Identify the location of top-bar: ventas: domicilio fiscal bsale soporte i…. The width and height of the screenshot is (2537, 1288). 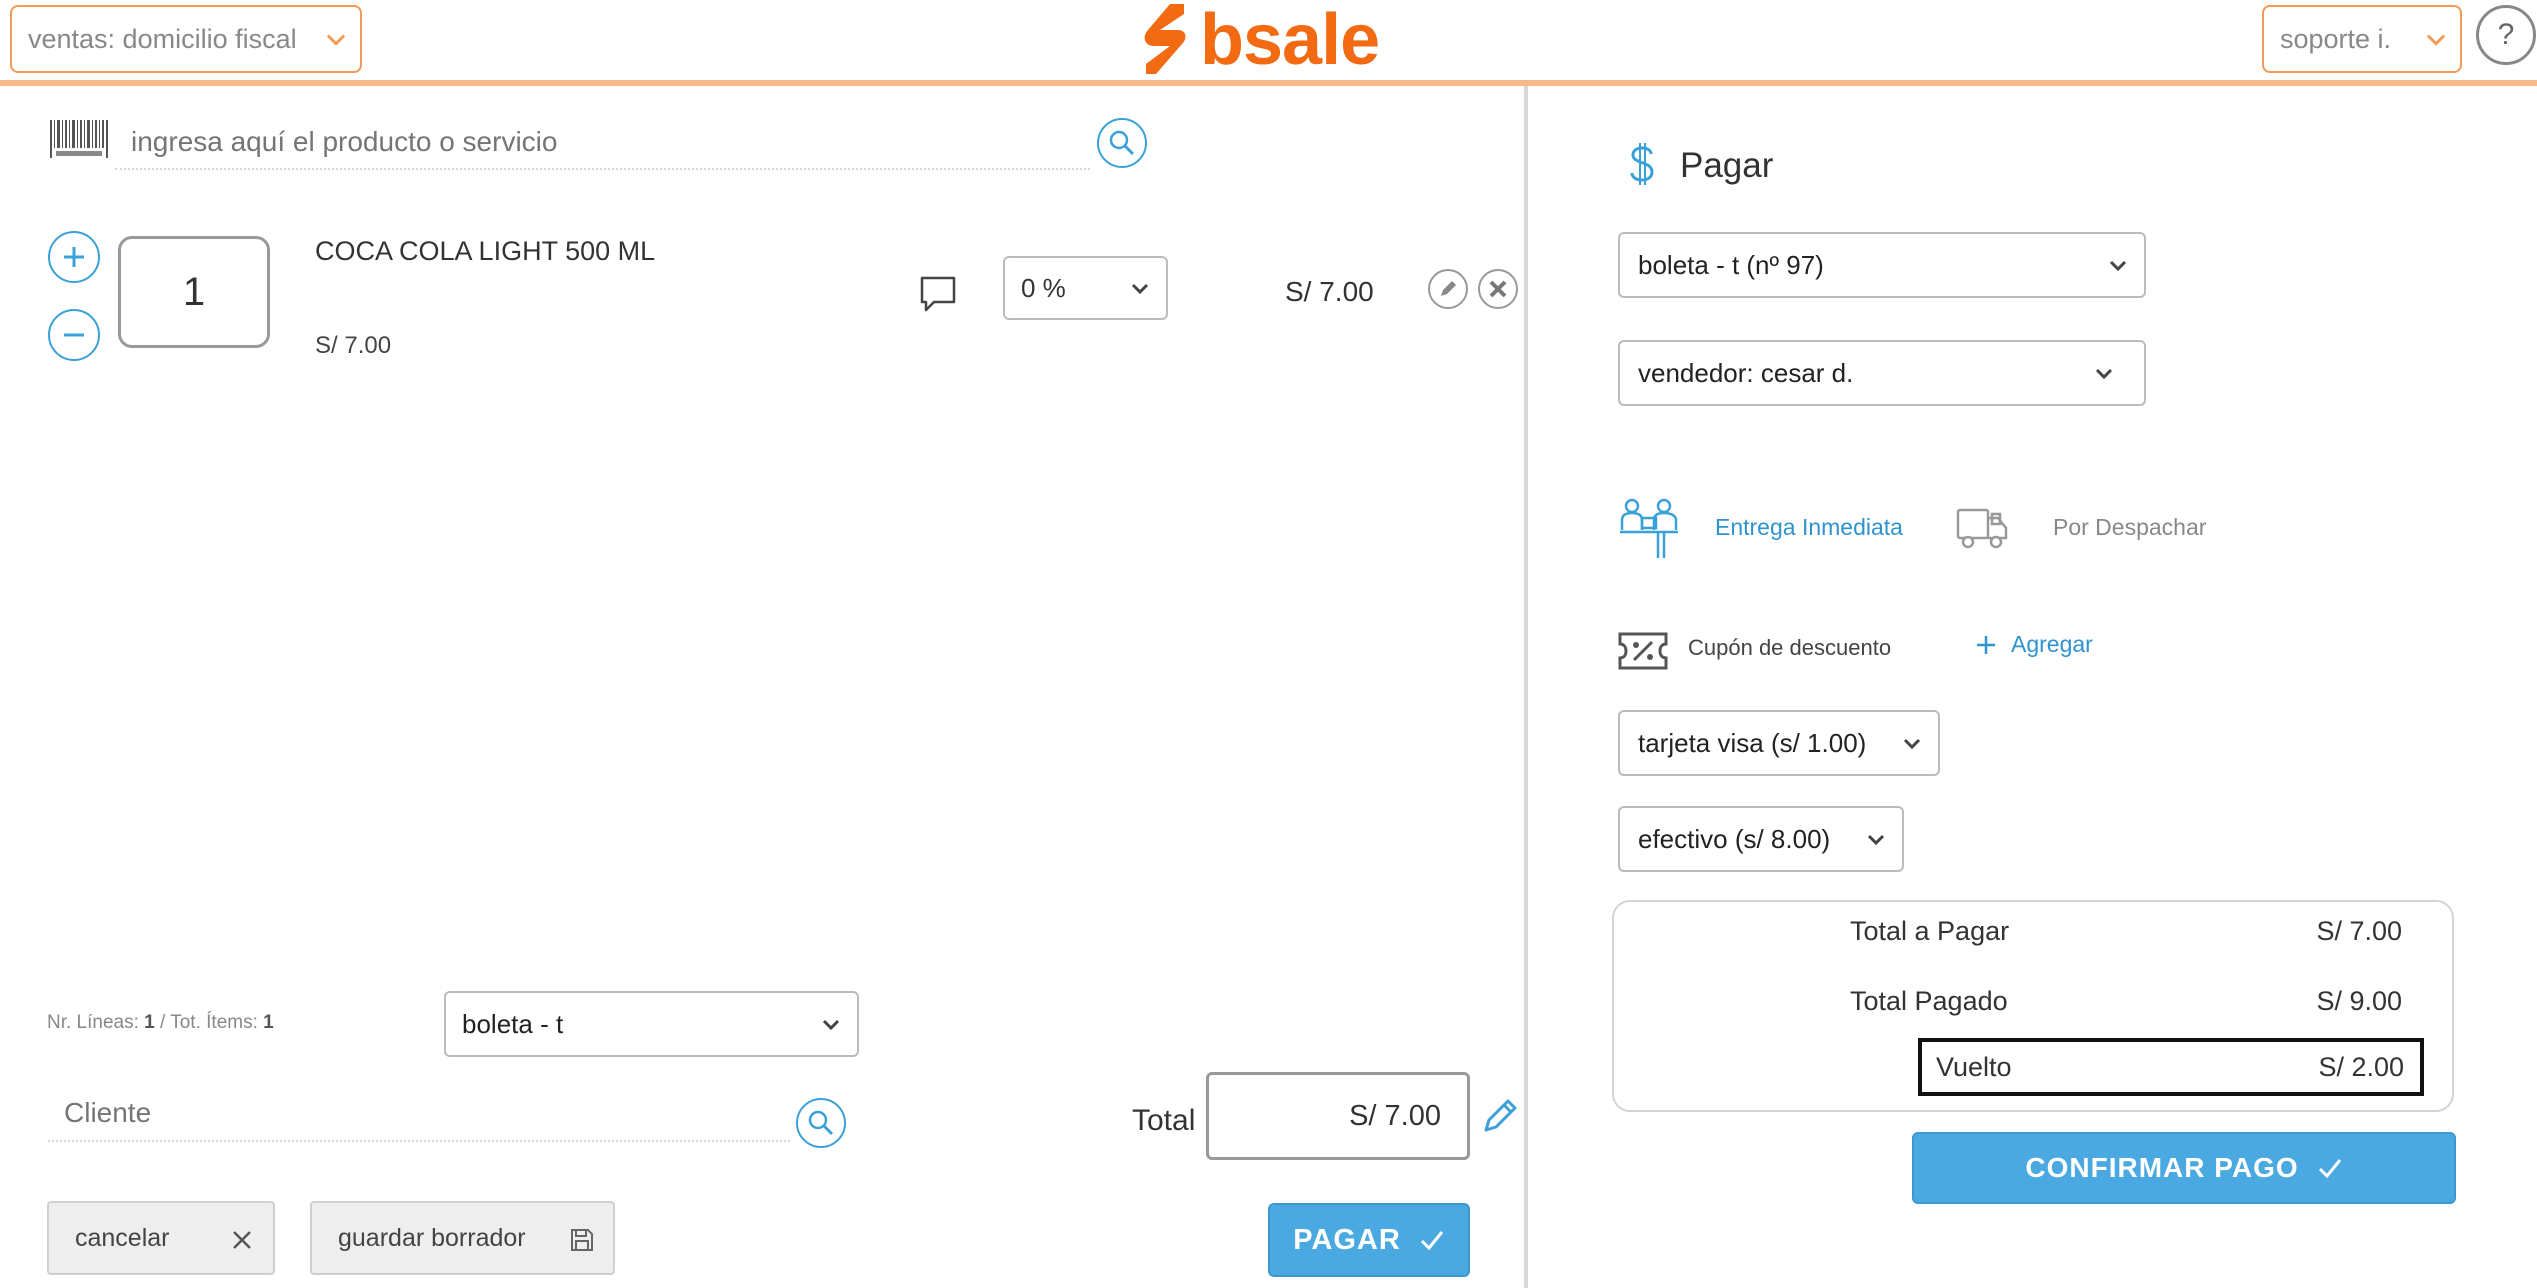
(1268, 43).